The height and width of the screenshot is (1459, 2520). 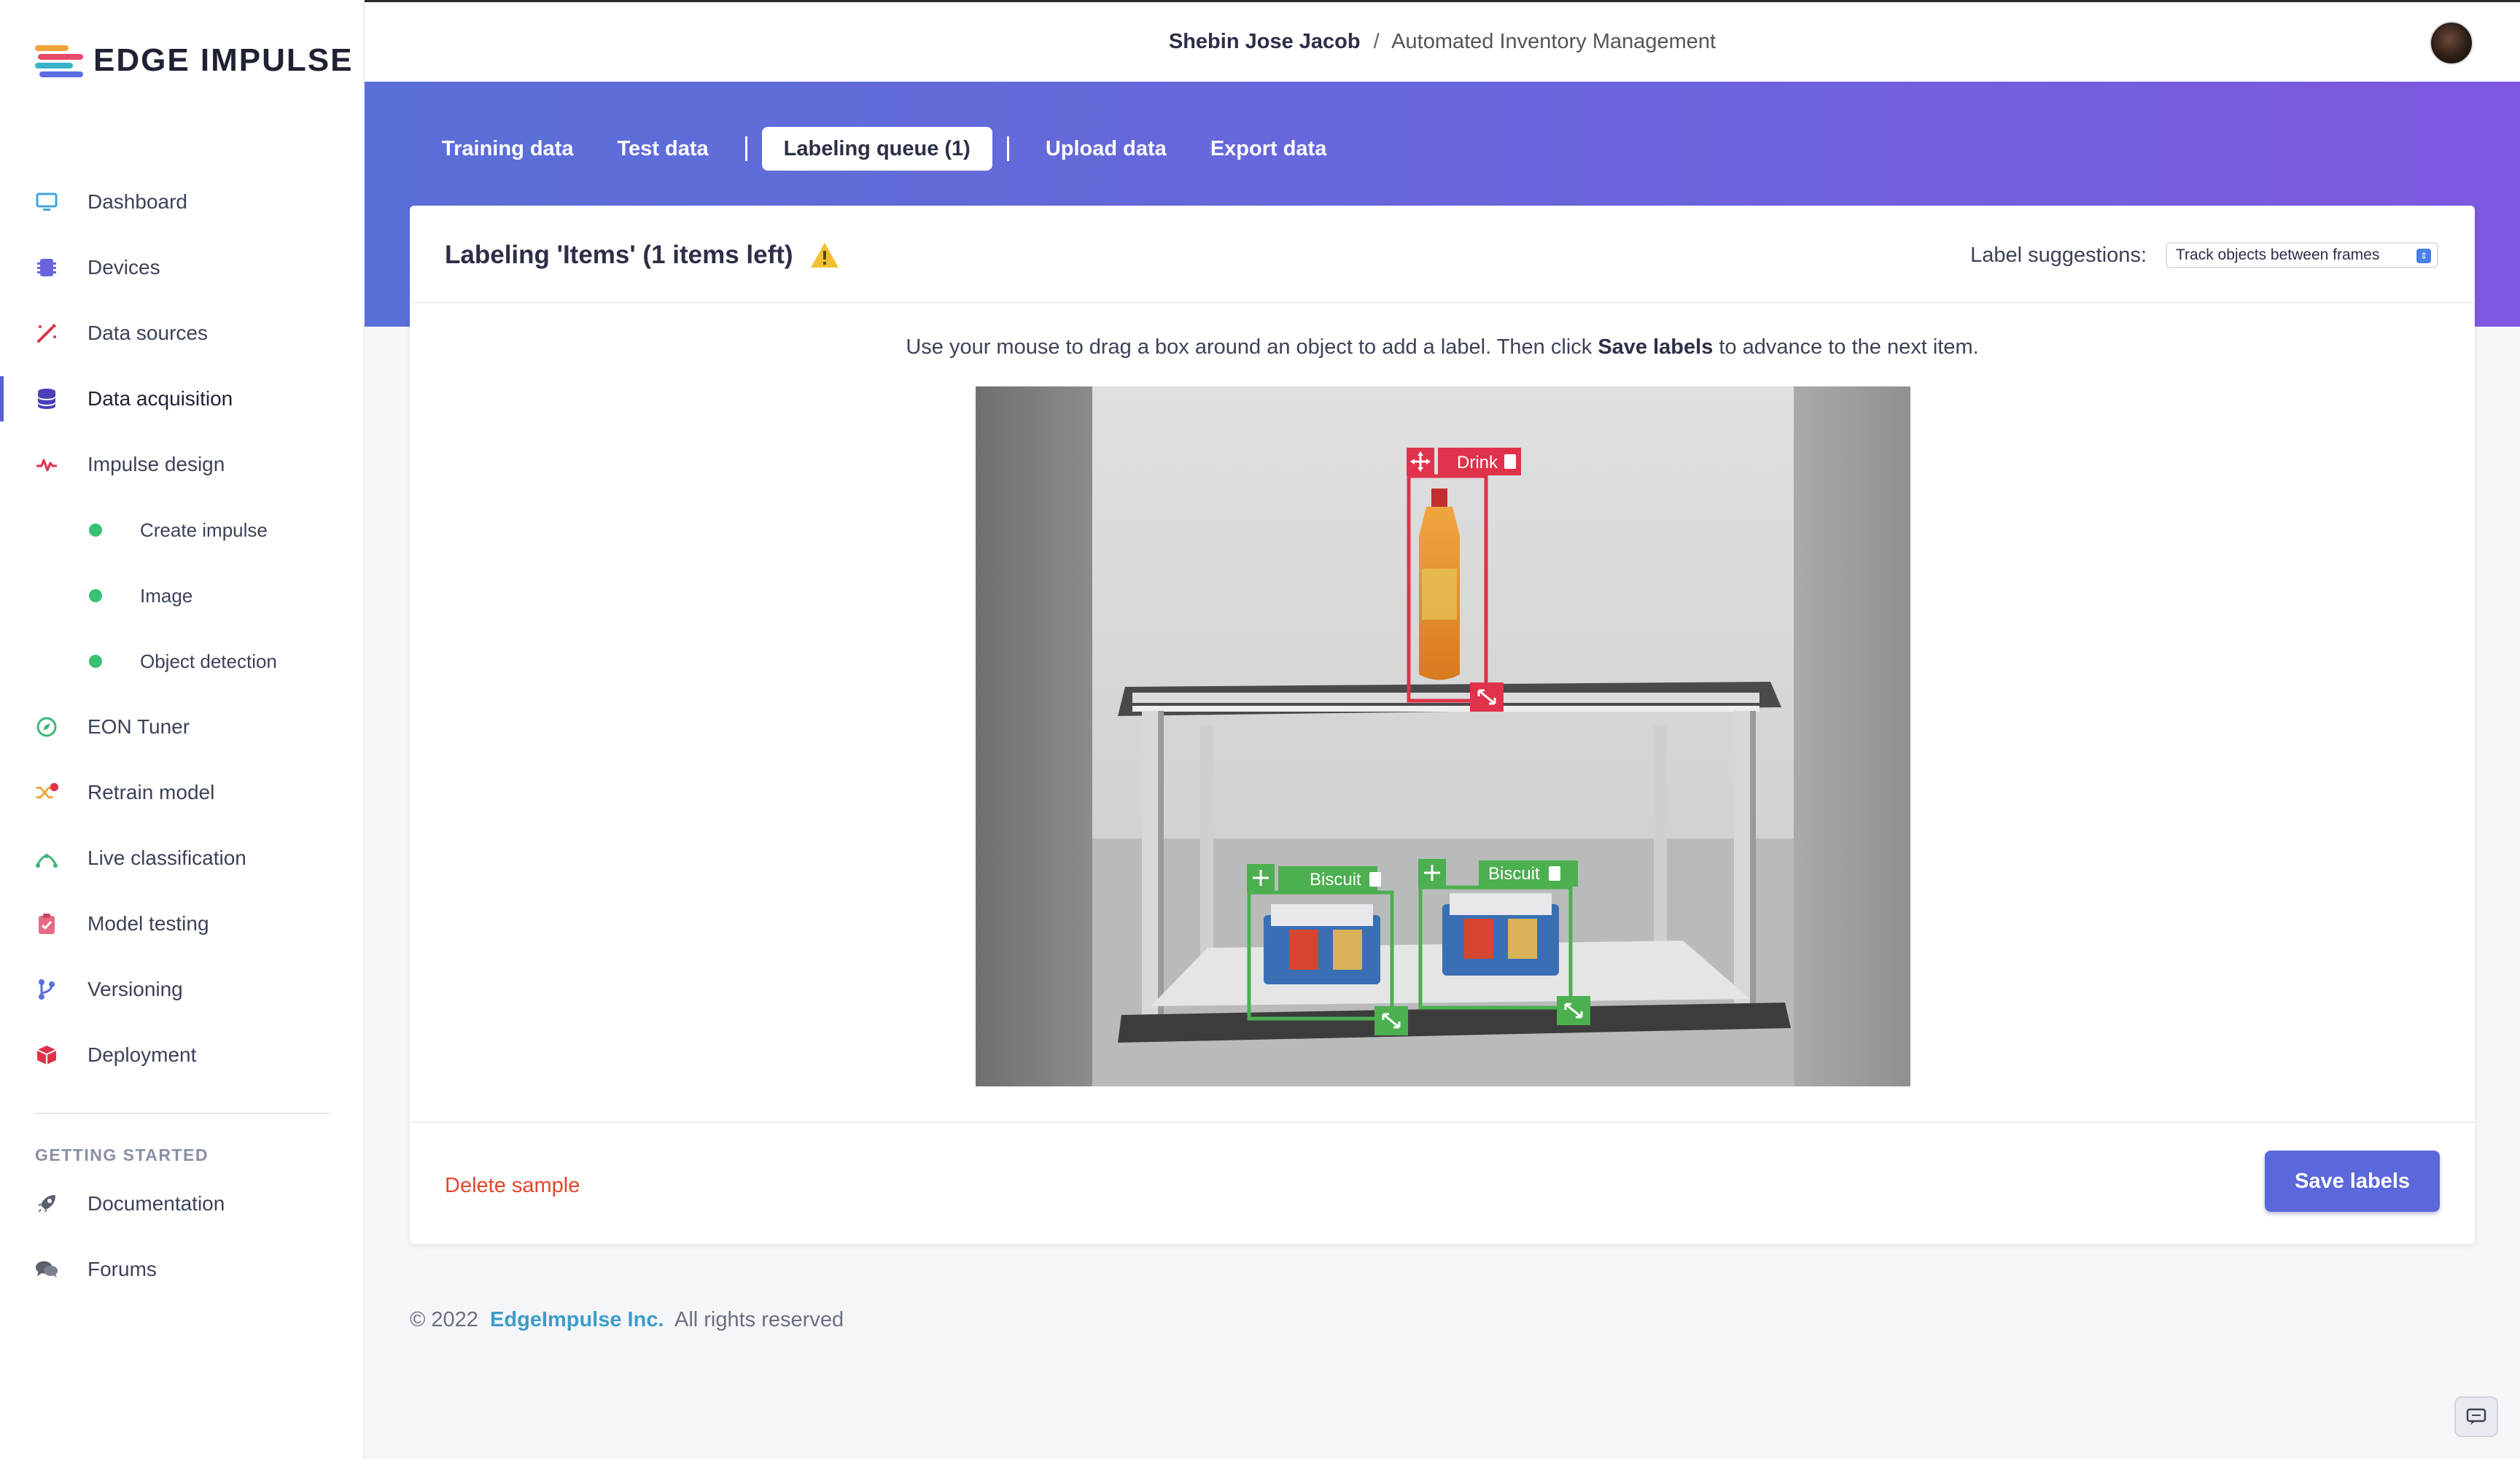 What do you see at coordinates (124, 267) in the screenshot?
I see `sidebar-item-label: Devices` at bounding box center [124, 267].